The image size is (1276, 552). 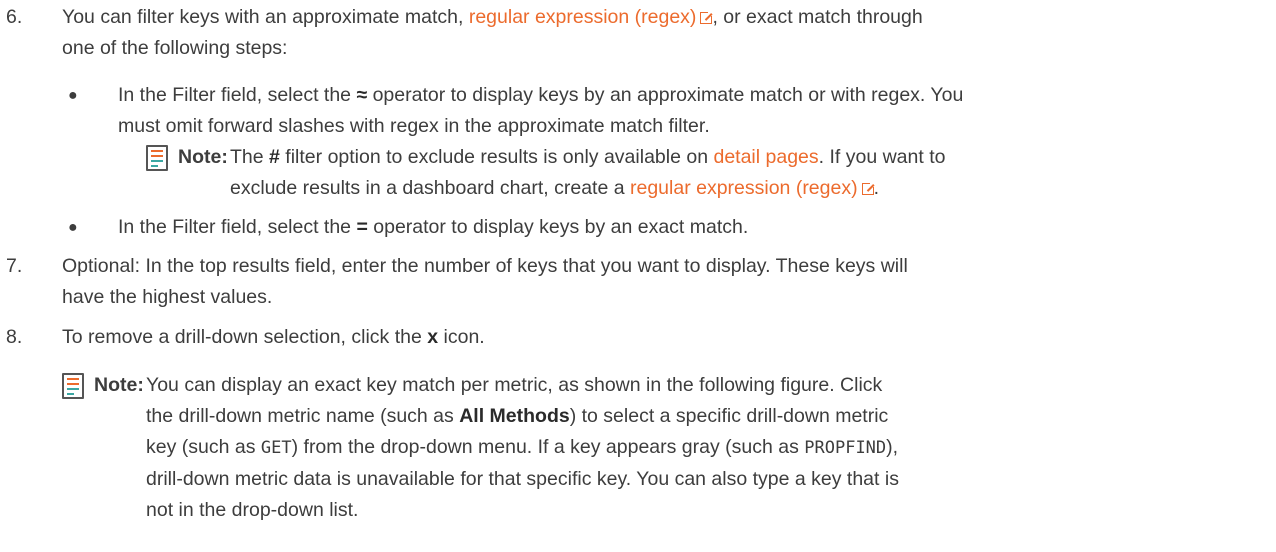 I want to click on text: icon., so click(x=461, y=337).